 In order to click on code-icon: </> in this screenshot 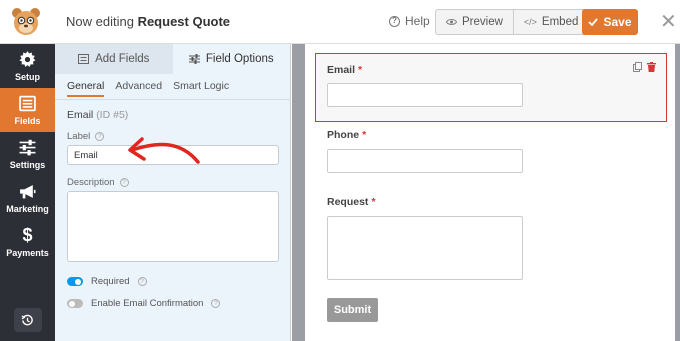, I will do `click(530, 22)`.